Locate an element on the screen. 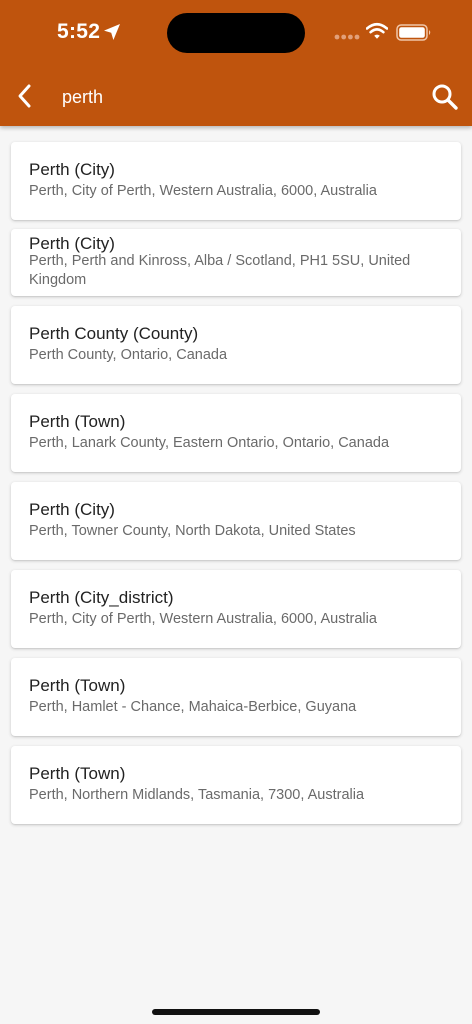 This screenshot has height=1024, width=472. back-button is located at coordinates (26, 96).